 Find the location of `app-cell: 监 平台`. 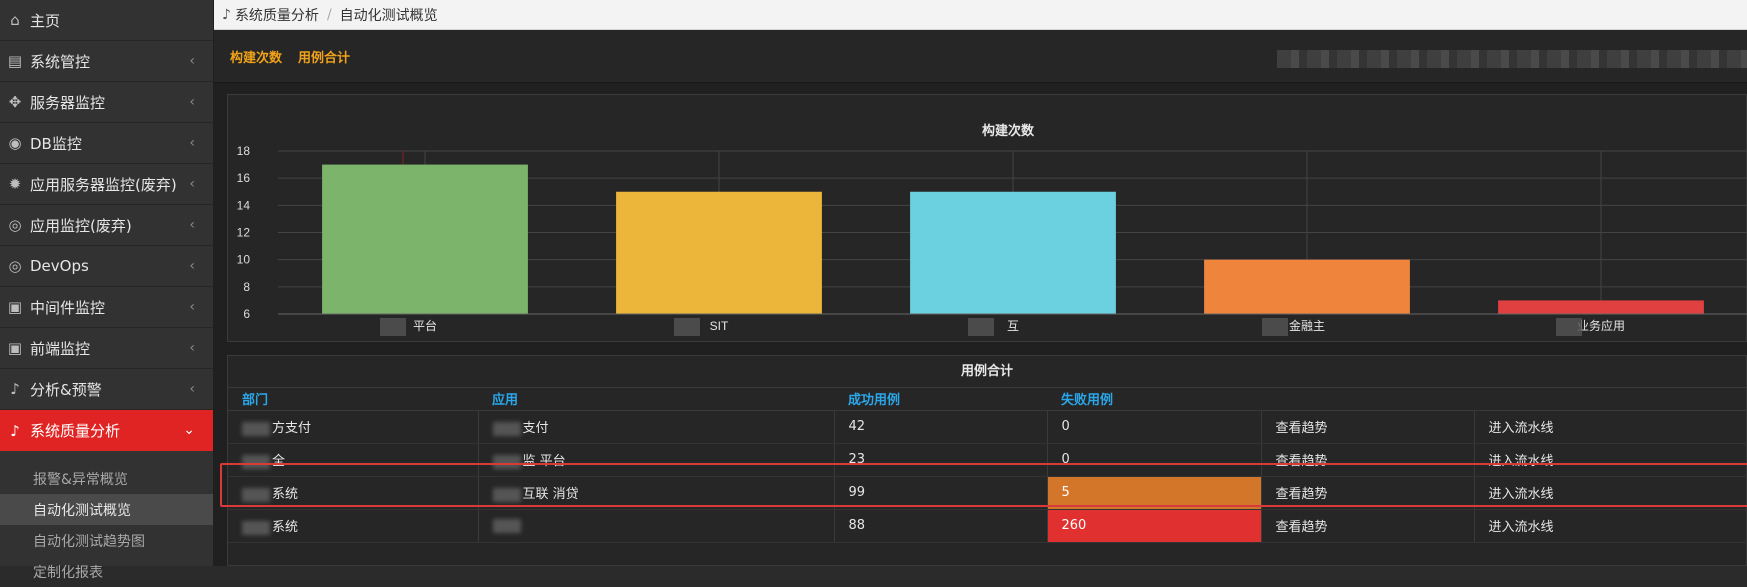

app-cell: 监 平台 is located at coordinates (656, 460).